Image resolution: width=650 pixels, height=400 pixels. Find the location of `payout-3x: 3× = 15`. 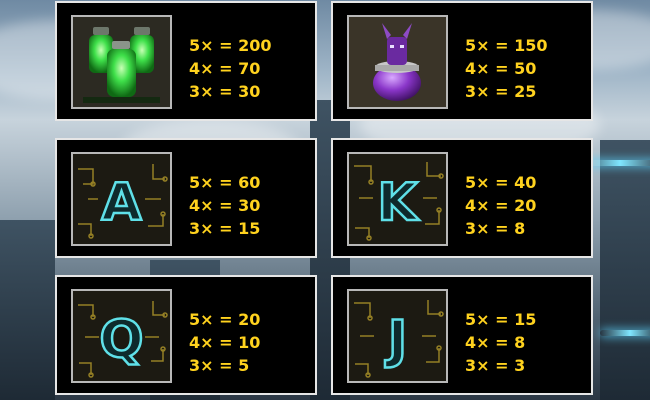

payout-3x: 3× = 15 is located at coordinates (225, 228).